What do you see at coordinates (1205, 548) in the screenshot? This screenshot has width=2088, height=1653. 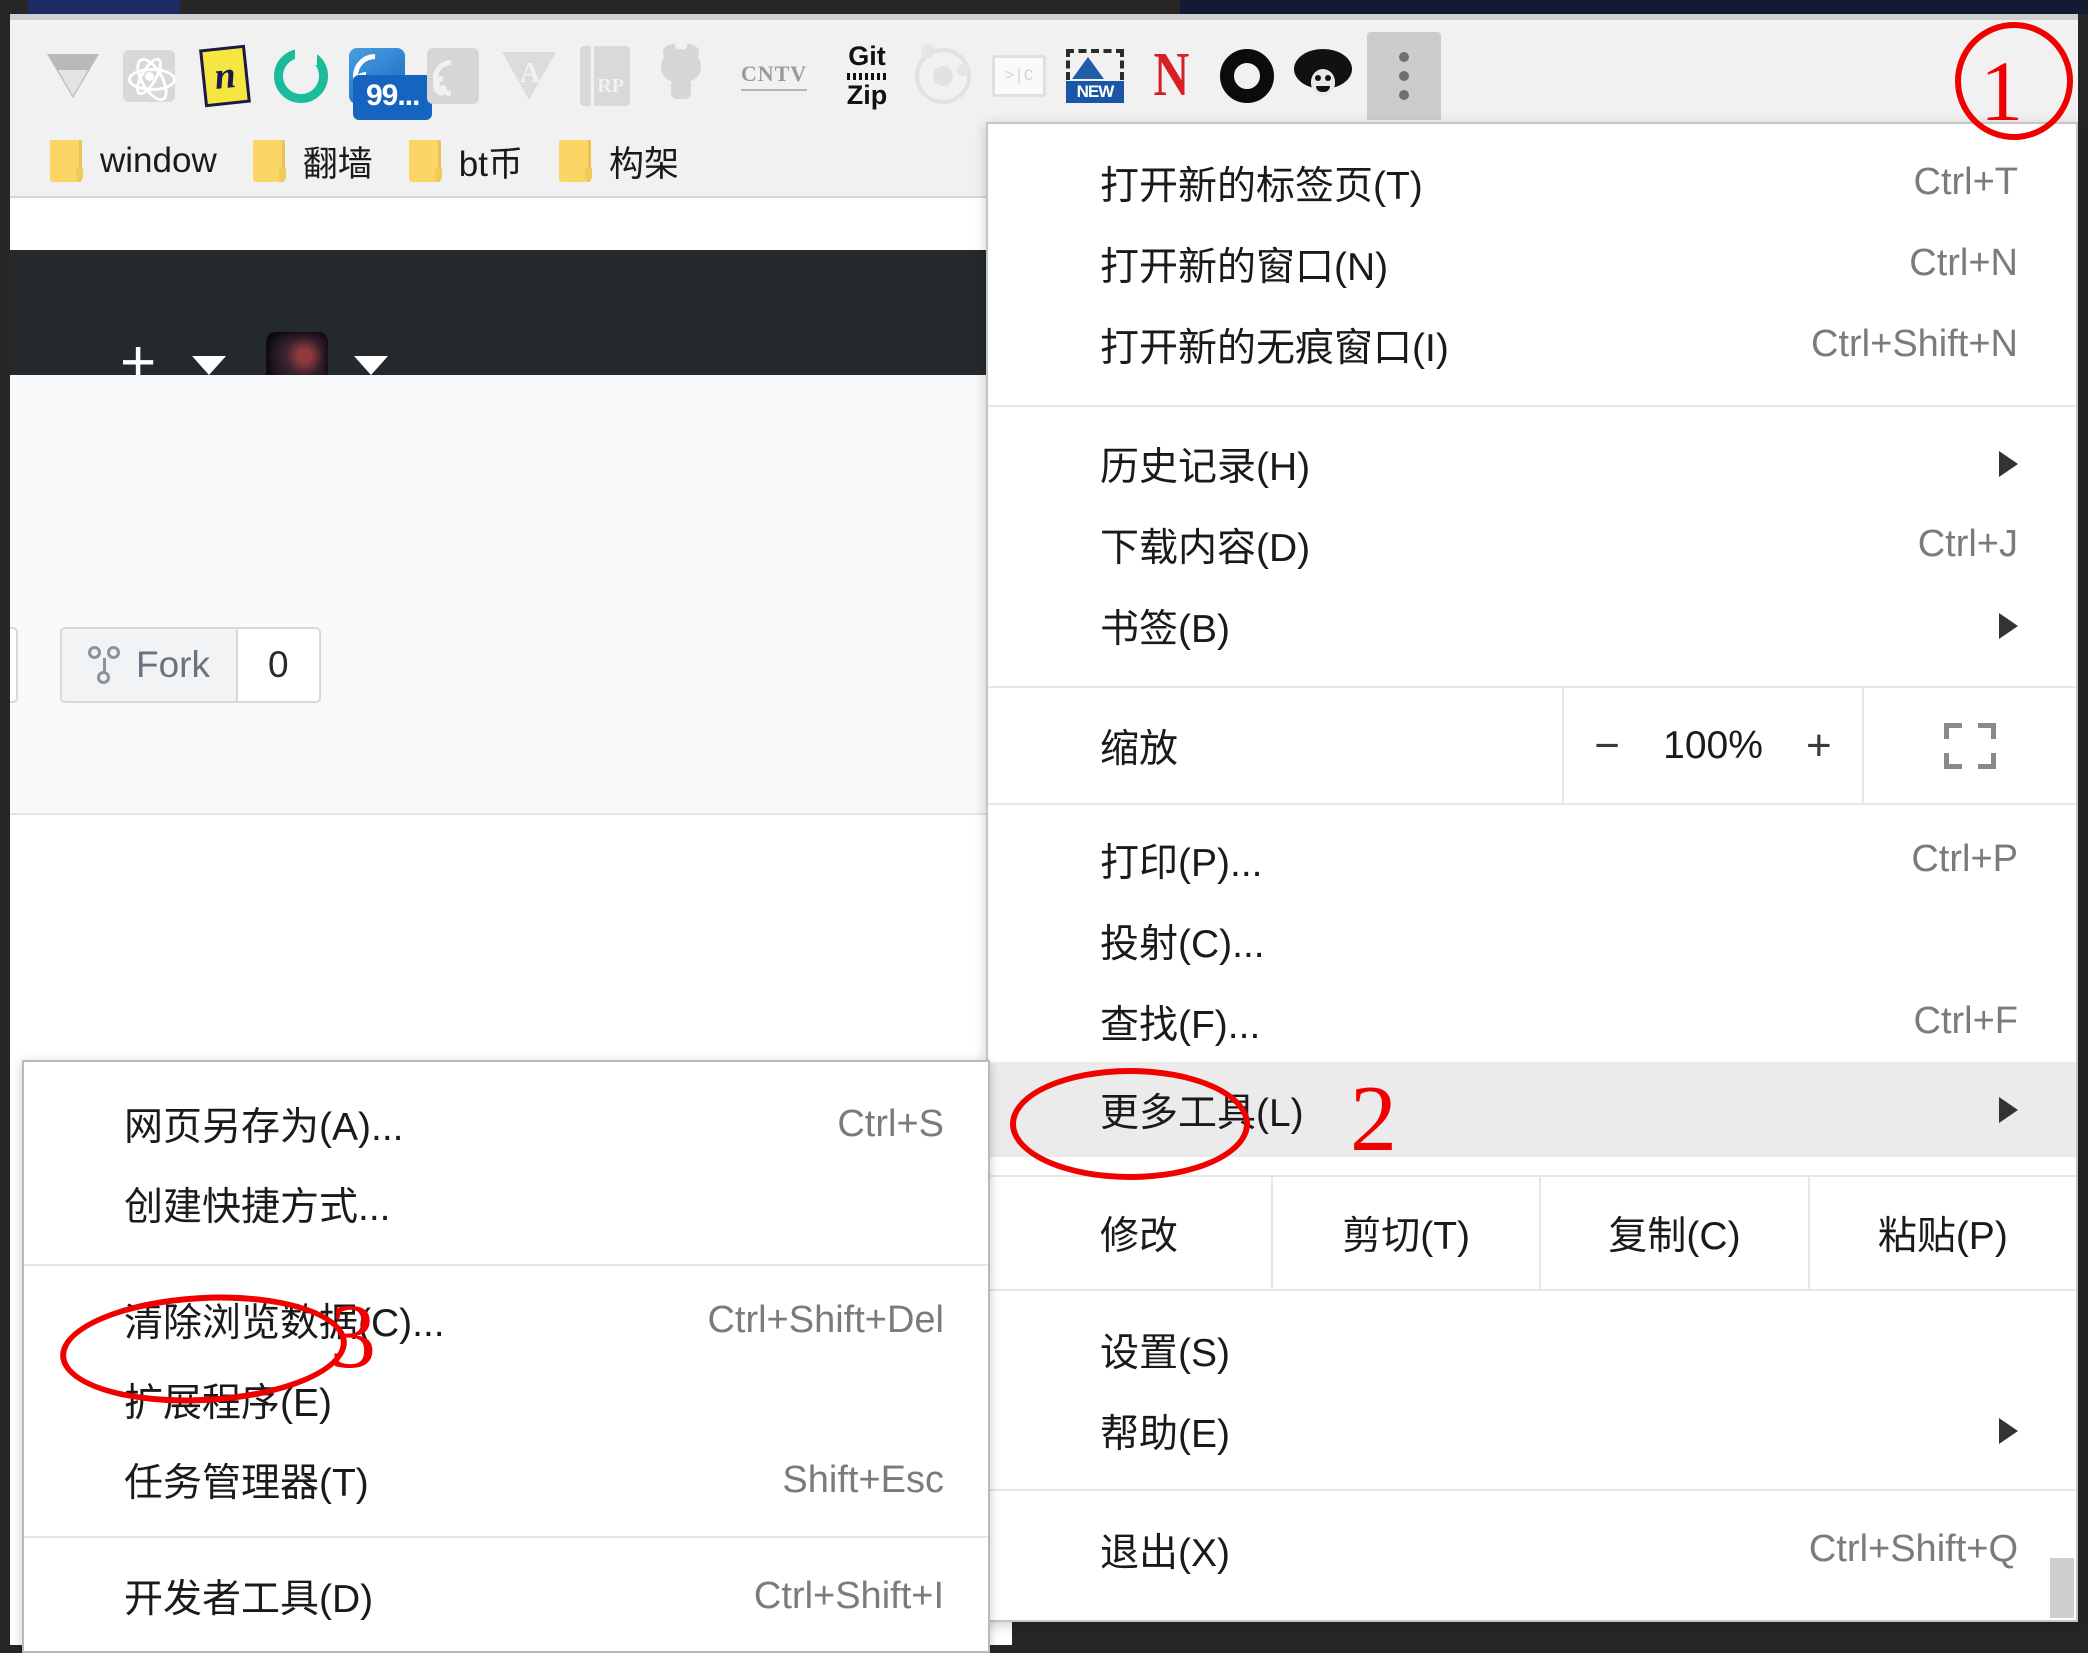 I see `menu-item-label: 下载内容(D)` at bounding box center [1205, 548].